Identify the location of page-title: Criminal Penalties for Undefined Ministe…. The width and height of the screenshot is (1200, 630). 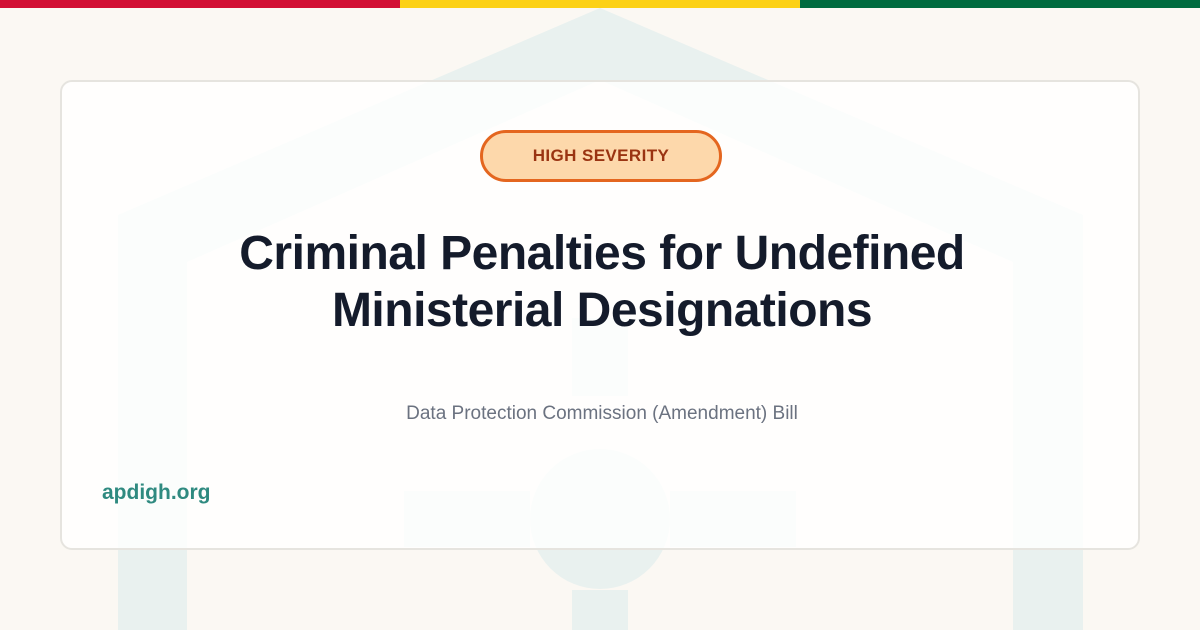
(602, 282).